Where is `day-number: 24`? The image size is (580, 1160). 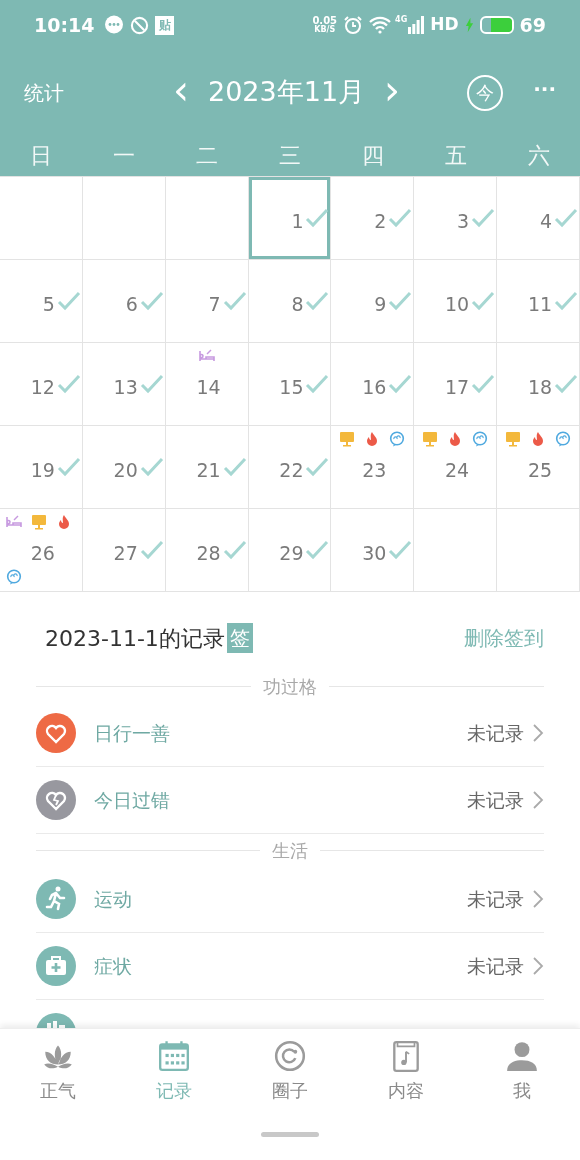 day-number: 24 is located at coordinates (454, 470).